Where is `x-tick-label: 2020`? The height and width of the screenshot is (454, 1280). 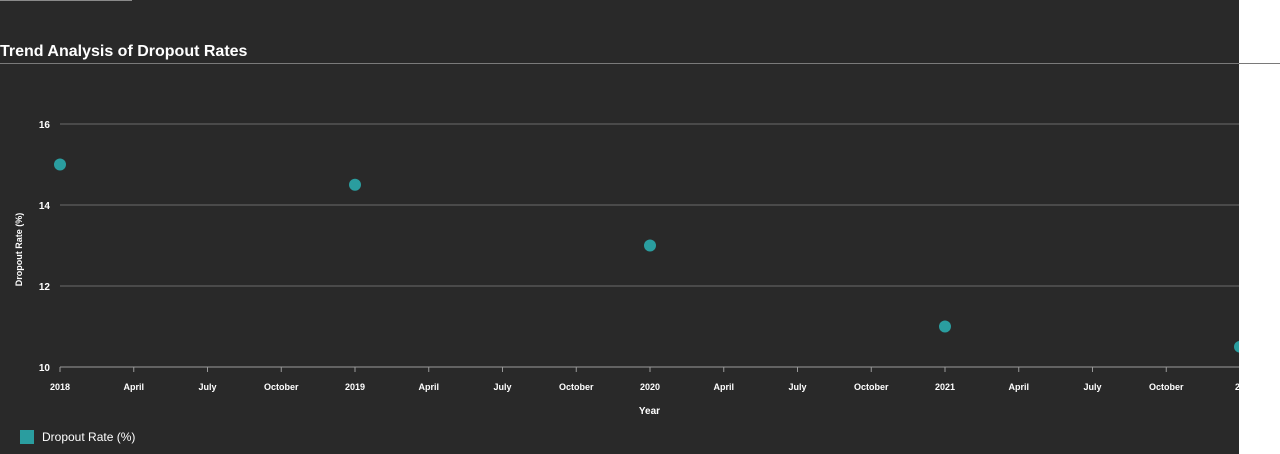
x-tick-label: 2020 is located at coordinates (650, 387).